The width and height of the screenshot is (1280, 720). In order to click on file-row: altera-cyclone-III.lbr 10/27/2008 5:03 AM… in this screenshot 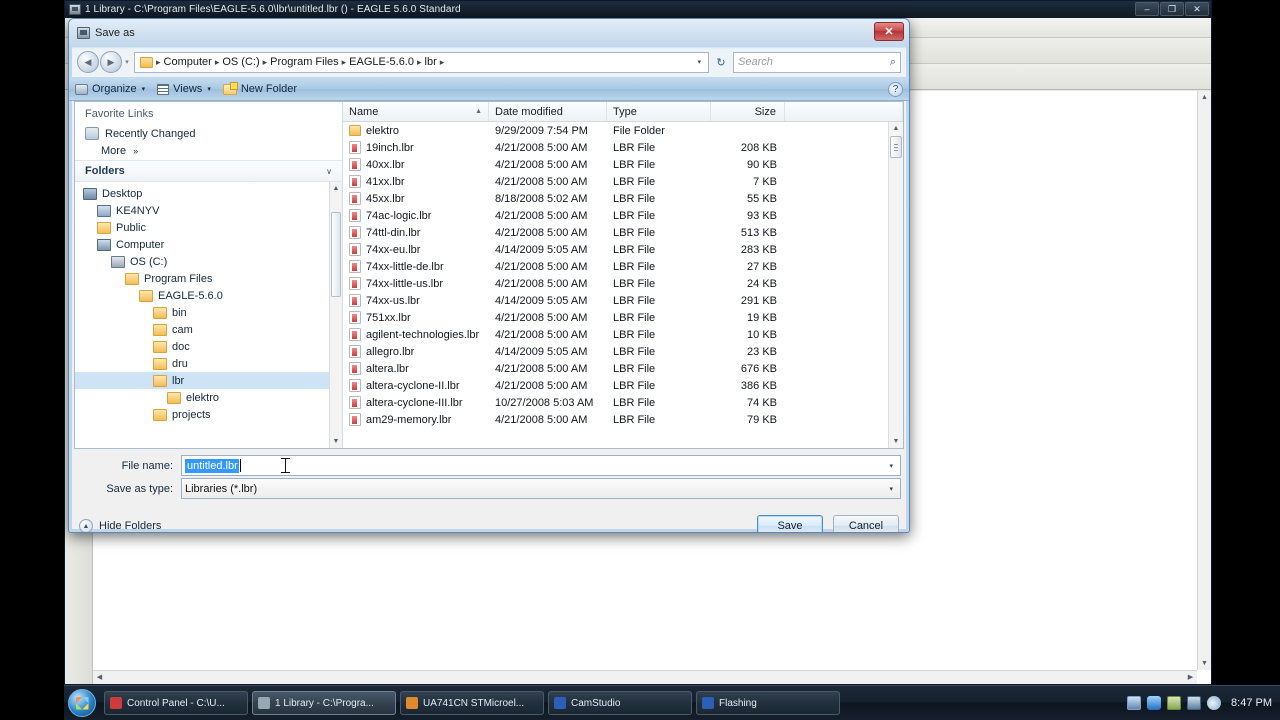, I will do `click(615, 402)`.